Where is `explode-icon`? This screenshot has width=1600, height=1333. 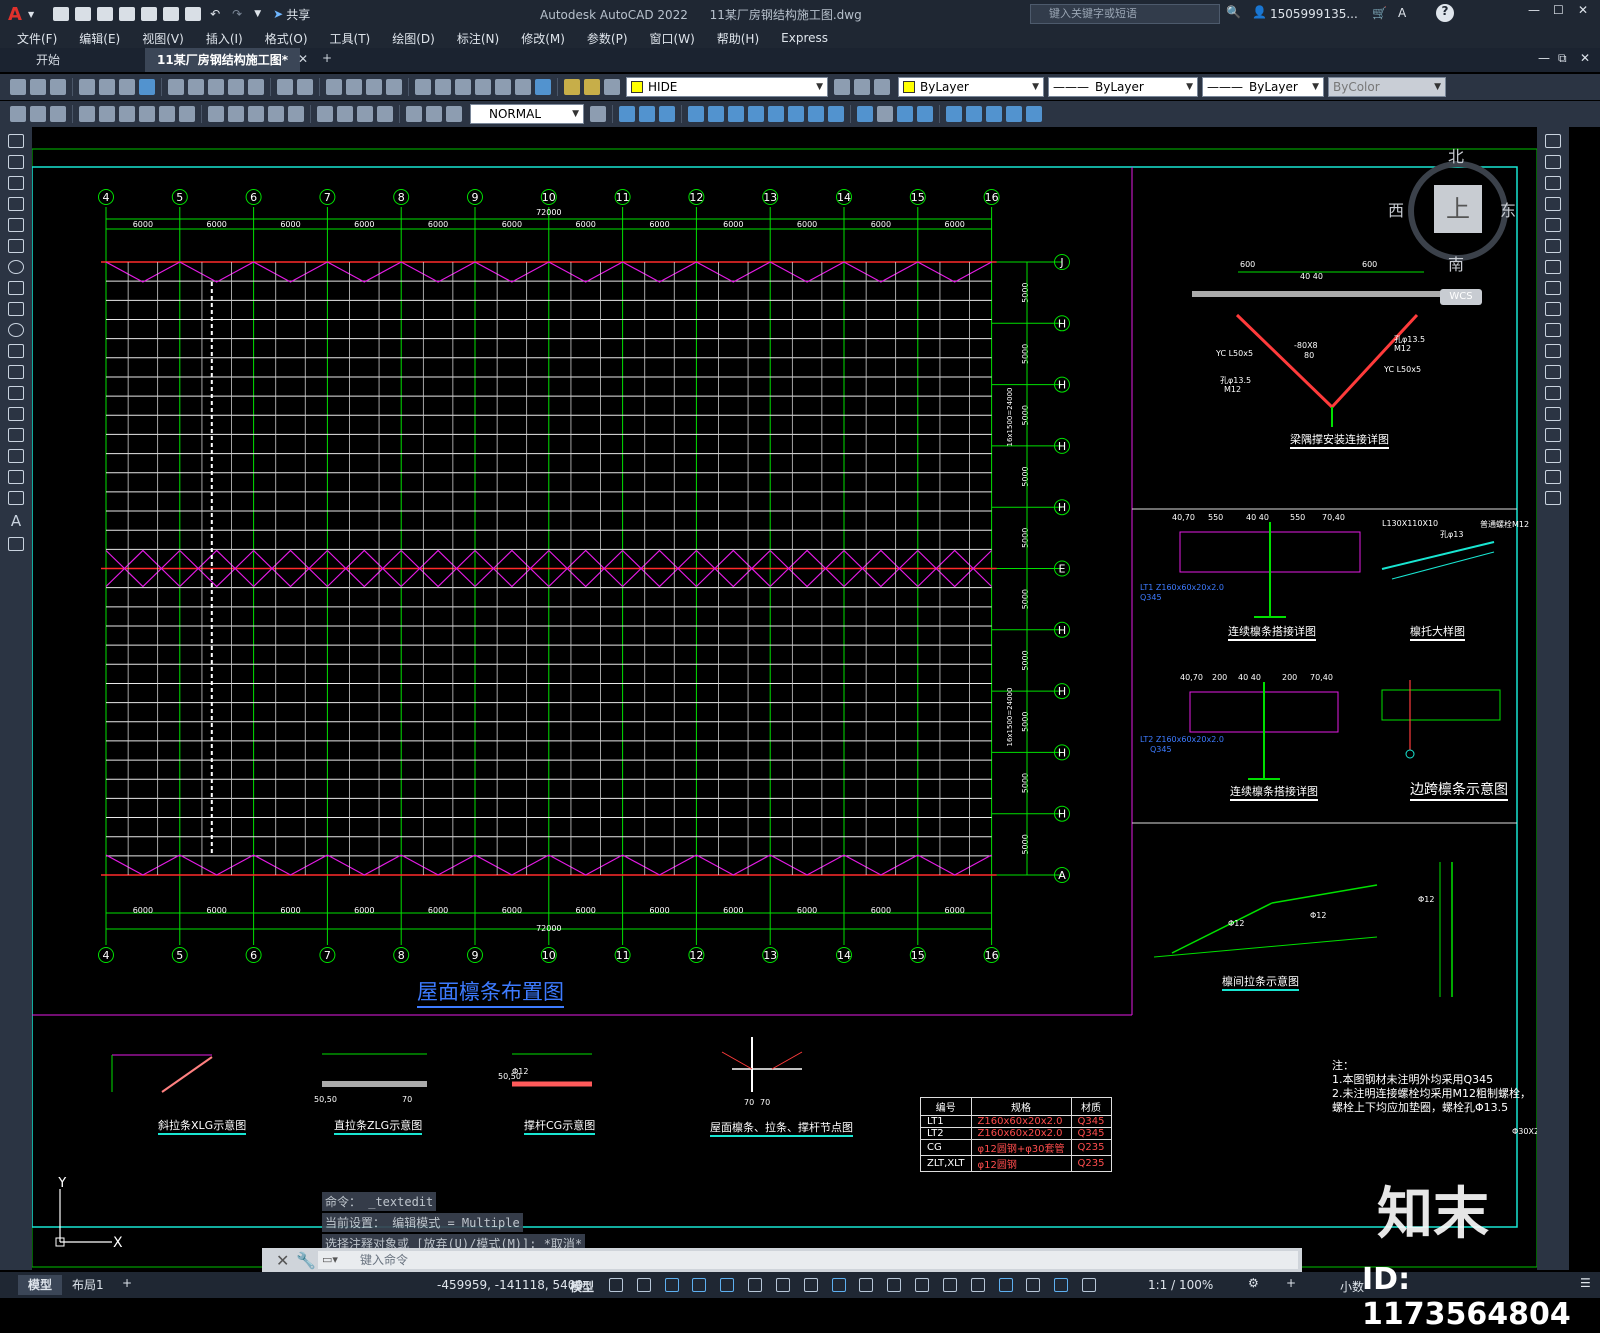
explode-icon is located at coordinates (1553, 498).